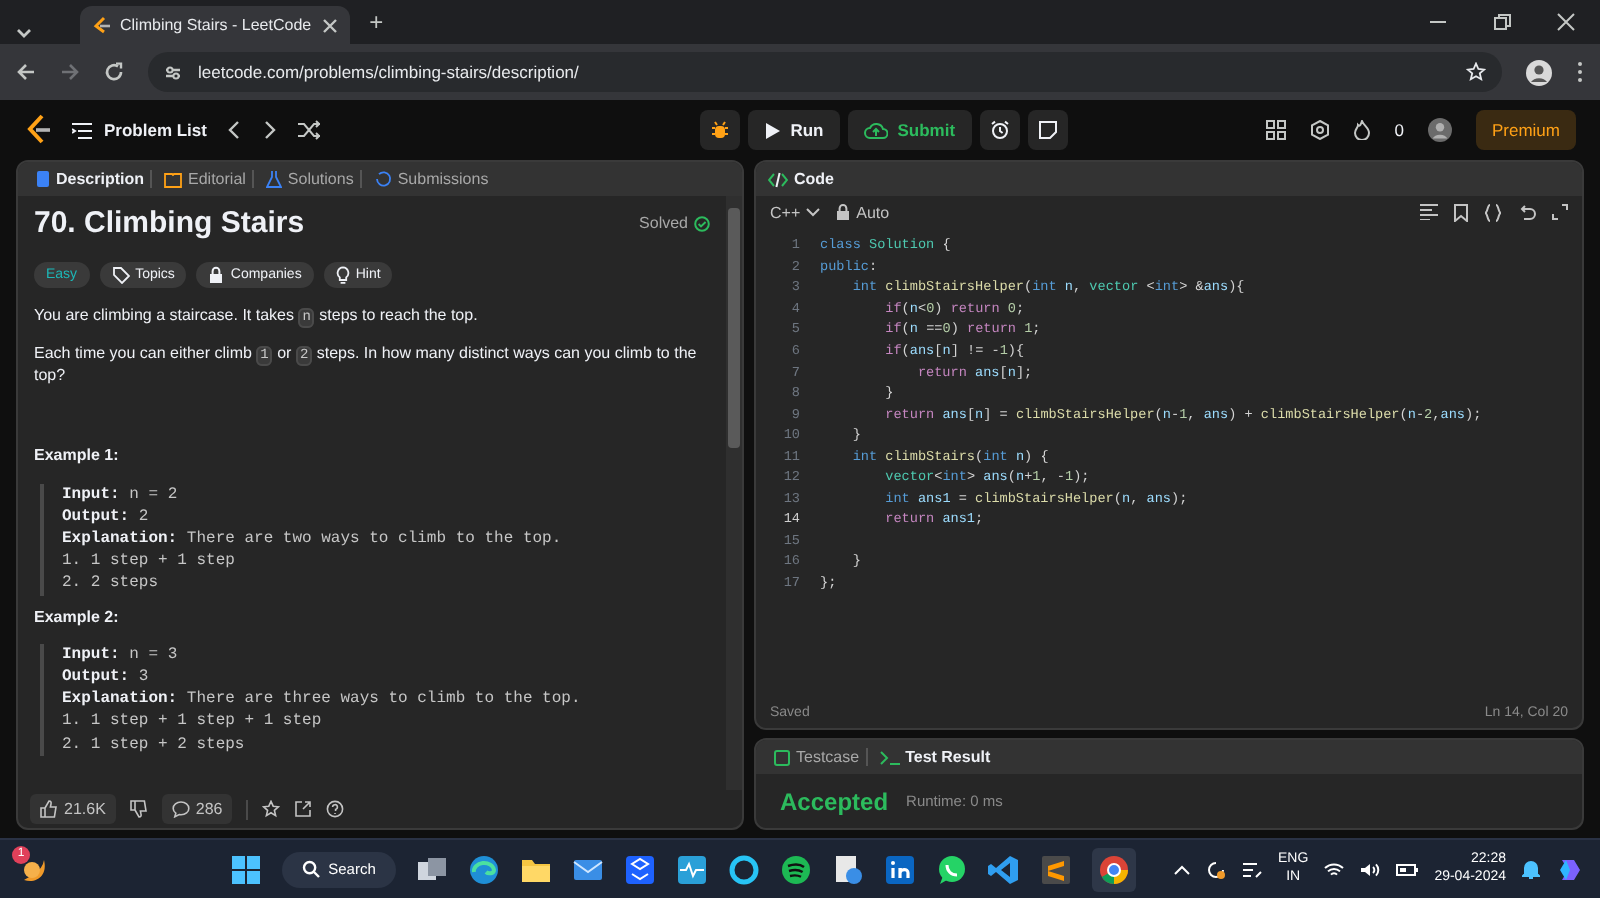 The height and width of the screenshot is (898, 1600). What do you see at coordinates (863, 212) in the screenshot?
I see `autocomplete-mode-button: Auto` at bounding box center [863, 212].